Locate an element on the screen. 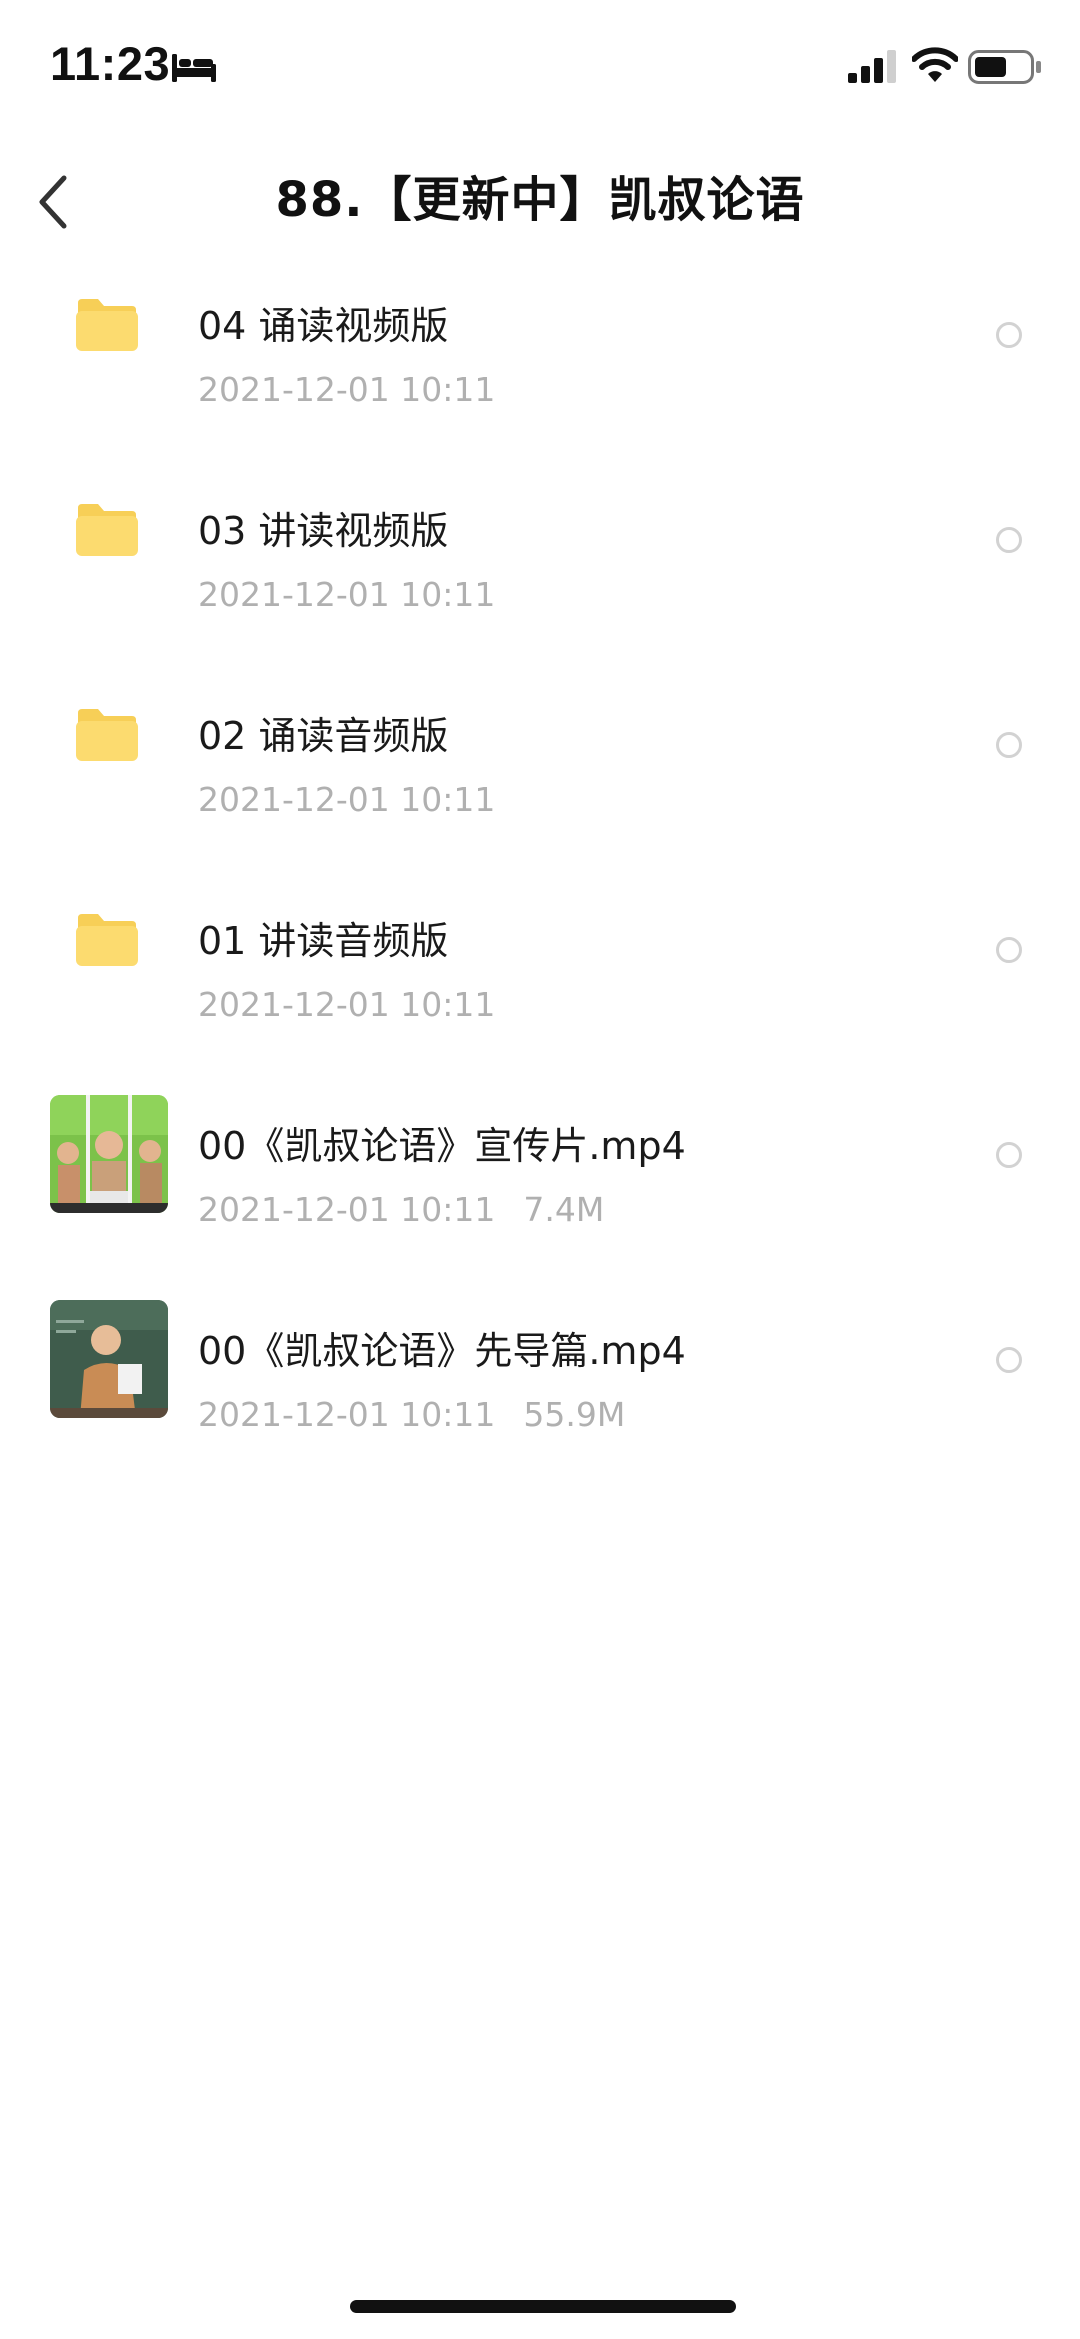 This screenshot has width=1080, height=2339. bed-icon is located at coordinates (194, 67).